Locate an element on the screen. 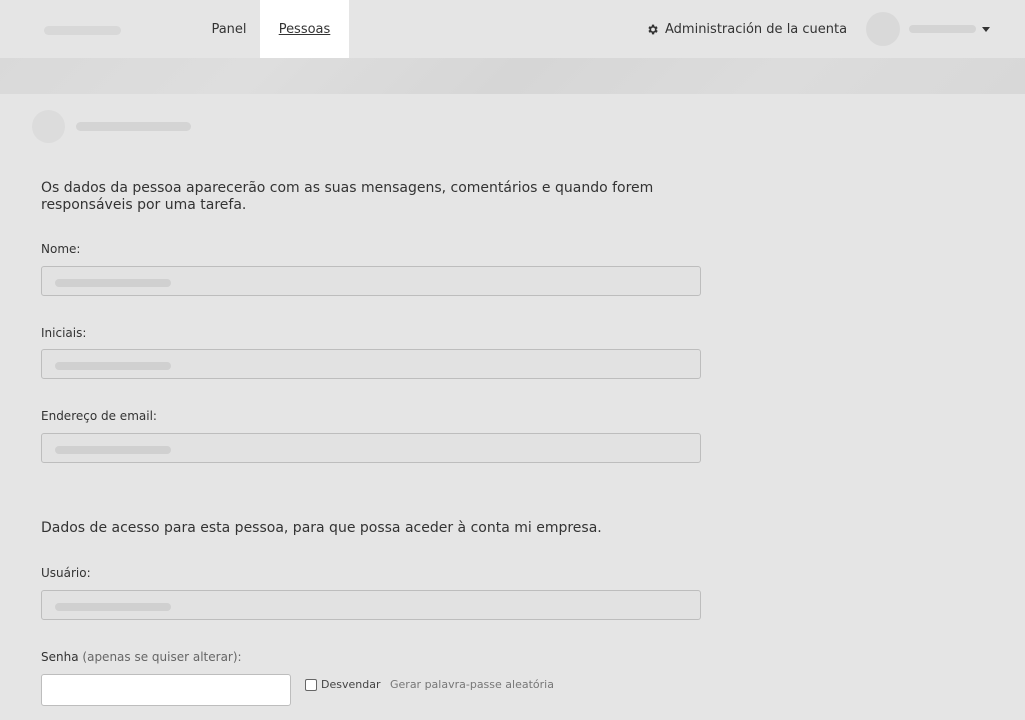 This screenshot has width=1025, height=720. password-label: Senha (apenas se quiser alterar): is located at coordinates (141, 657).